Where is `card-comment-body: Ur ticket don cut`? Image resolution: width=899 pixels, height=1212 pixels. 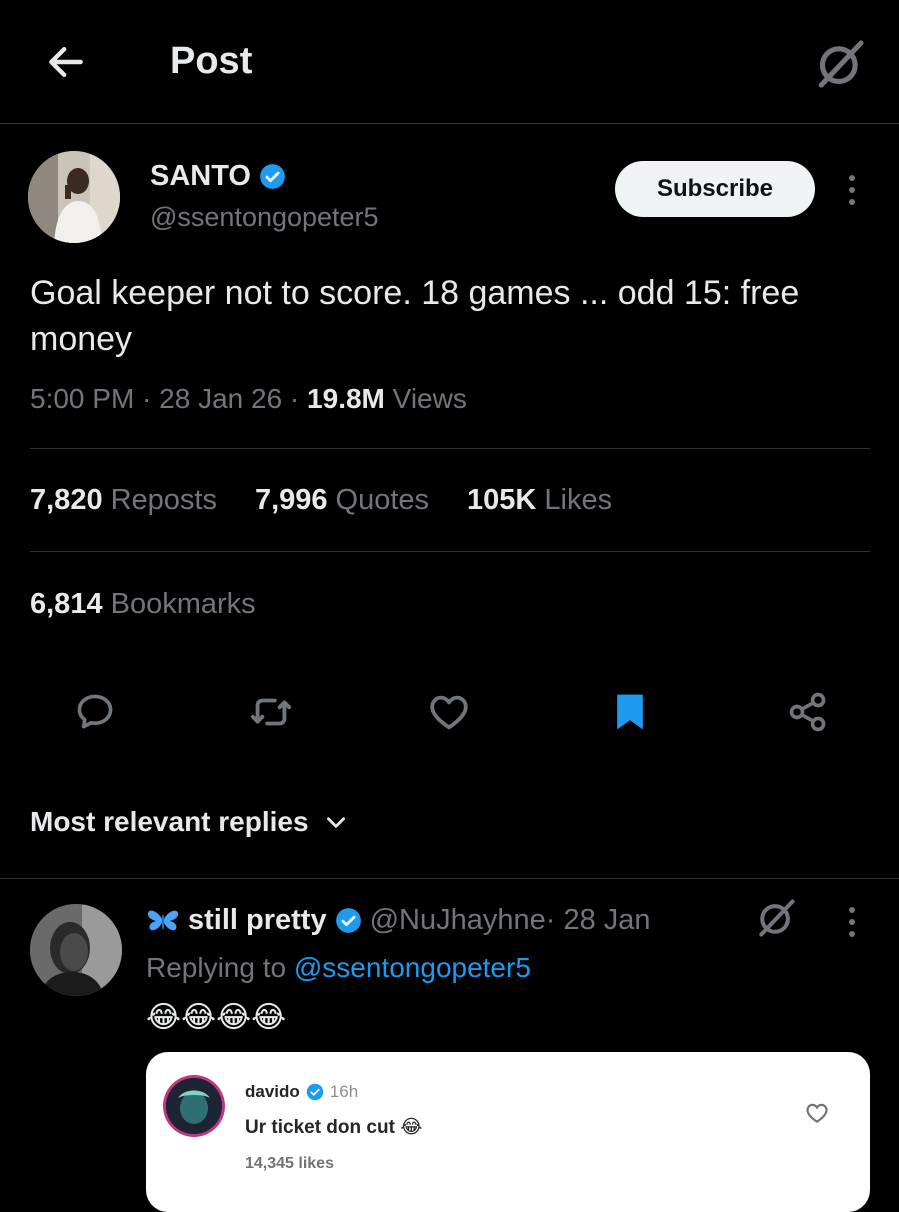 card-comment-body: Ur ticket don cut is located at coordinates (320, 1127).